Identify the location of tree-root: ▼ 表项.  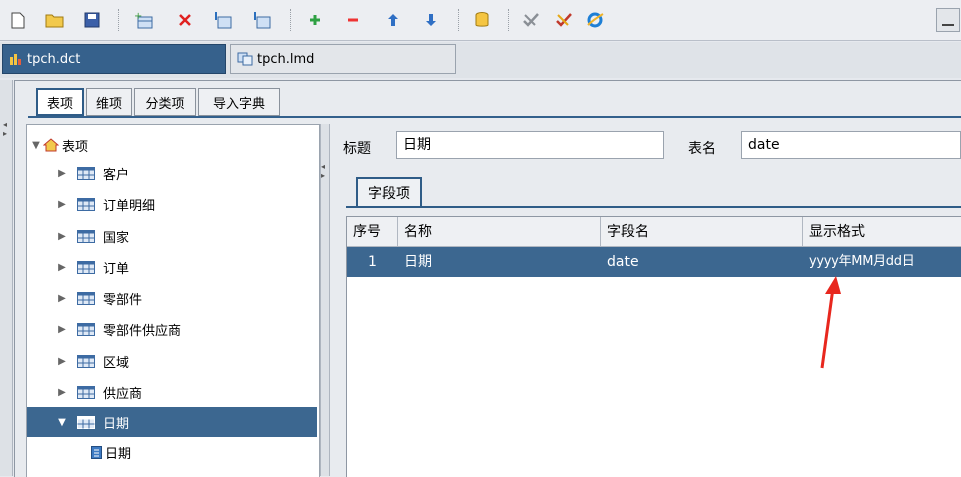
(172, 145).